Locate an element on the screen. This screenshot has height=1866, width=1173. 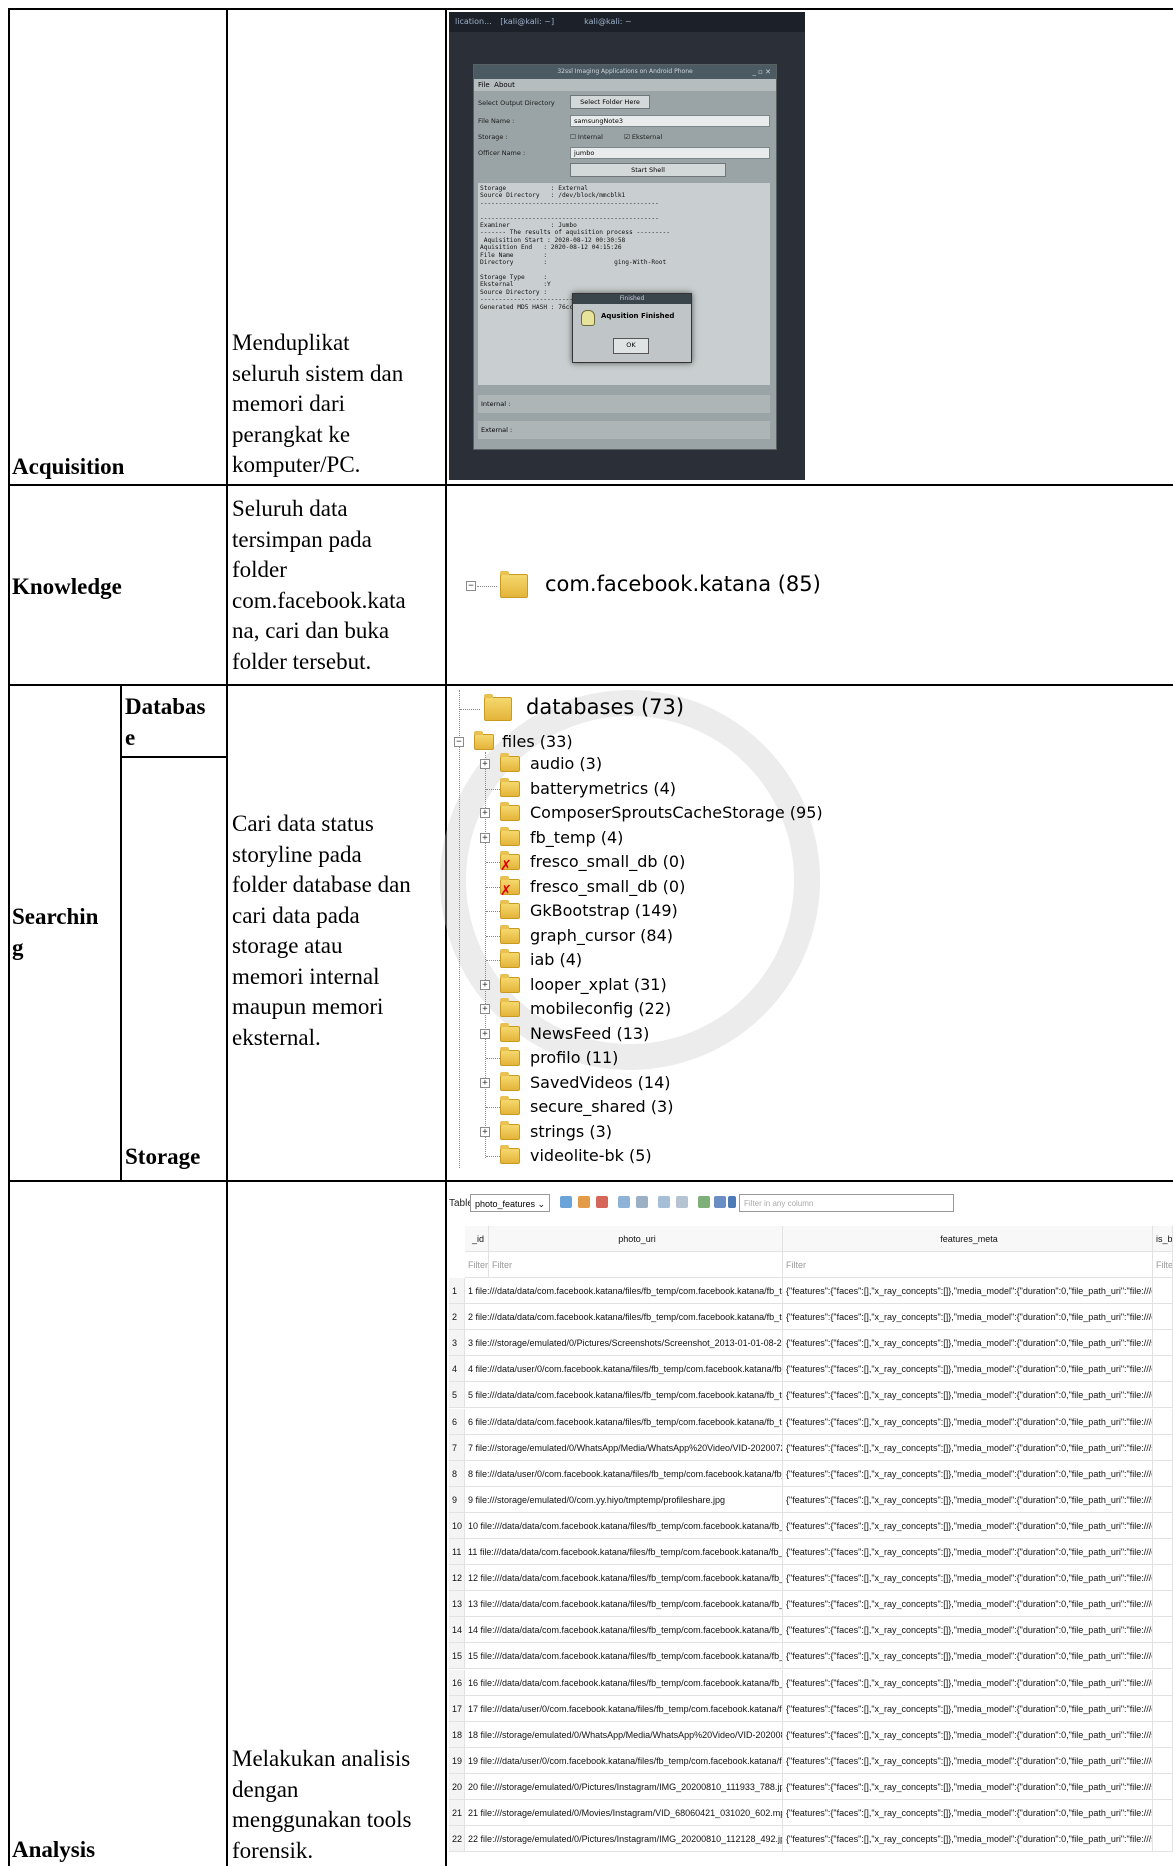
print-icon is located at coordinates (642, 1202).